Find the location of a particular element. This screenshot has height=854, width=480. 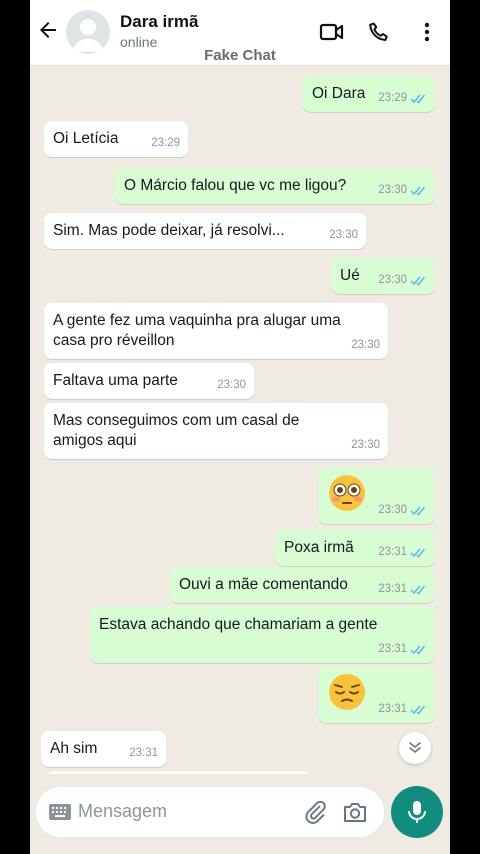

message-incoming: Ah sim 23:31 is located at coordinates (103, 749).